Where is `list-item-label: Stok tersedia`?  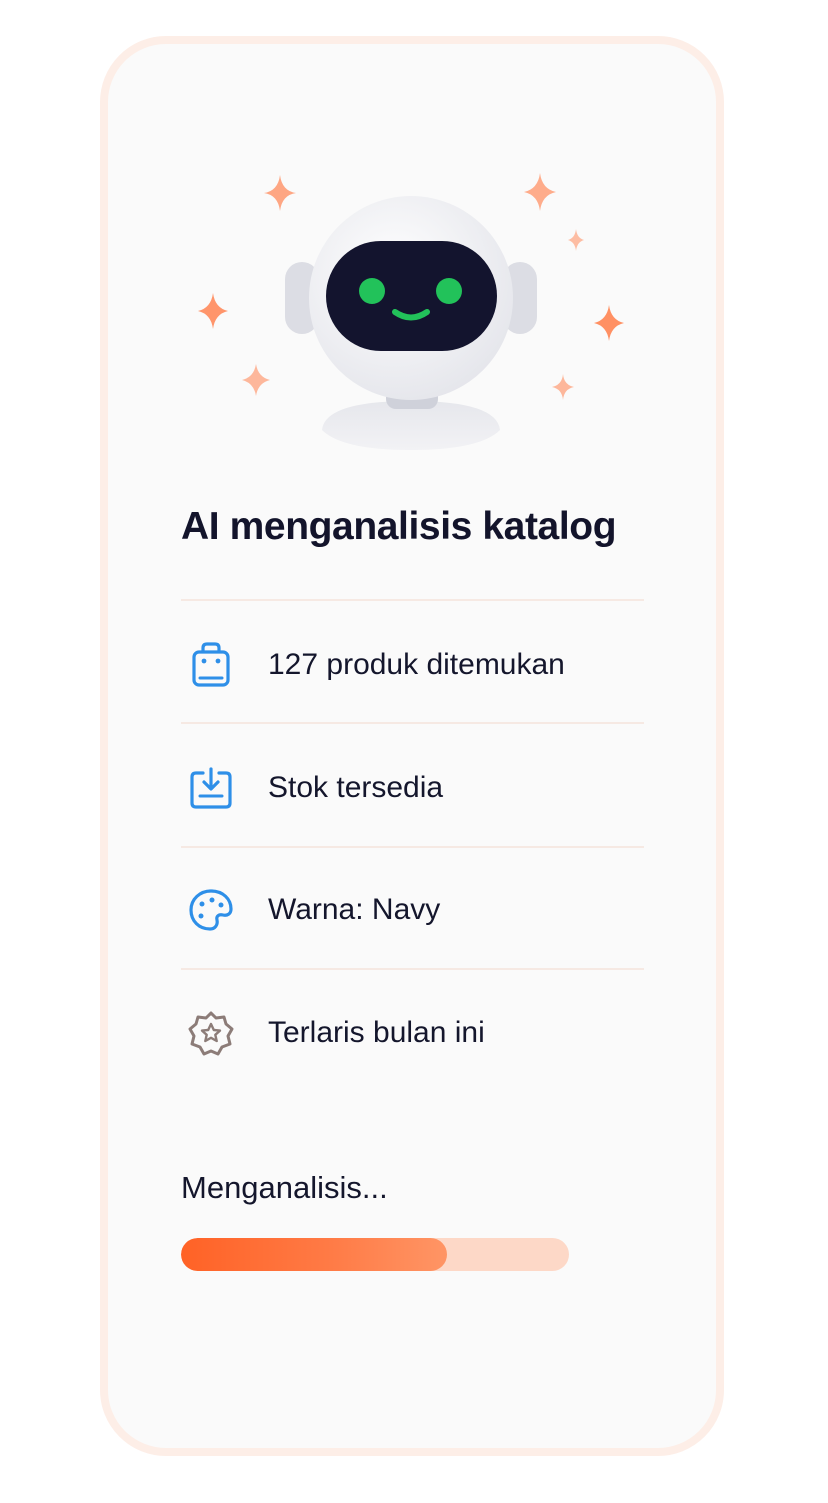 list-item-label: Stok tersedia is located at coordinates (356, 787).